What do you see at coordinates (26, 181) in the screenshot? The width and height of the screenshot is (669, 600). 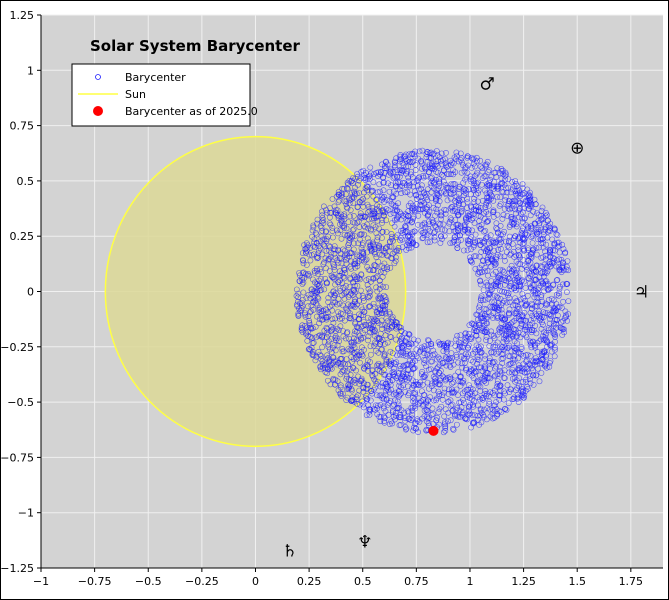 I see `y-tick-label: 0.5` at bounding box center [26, 181].